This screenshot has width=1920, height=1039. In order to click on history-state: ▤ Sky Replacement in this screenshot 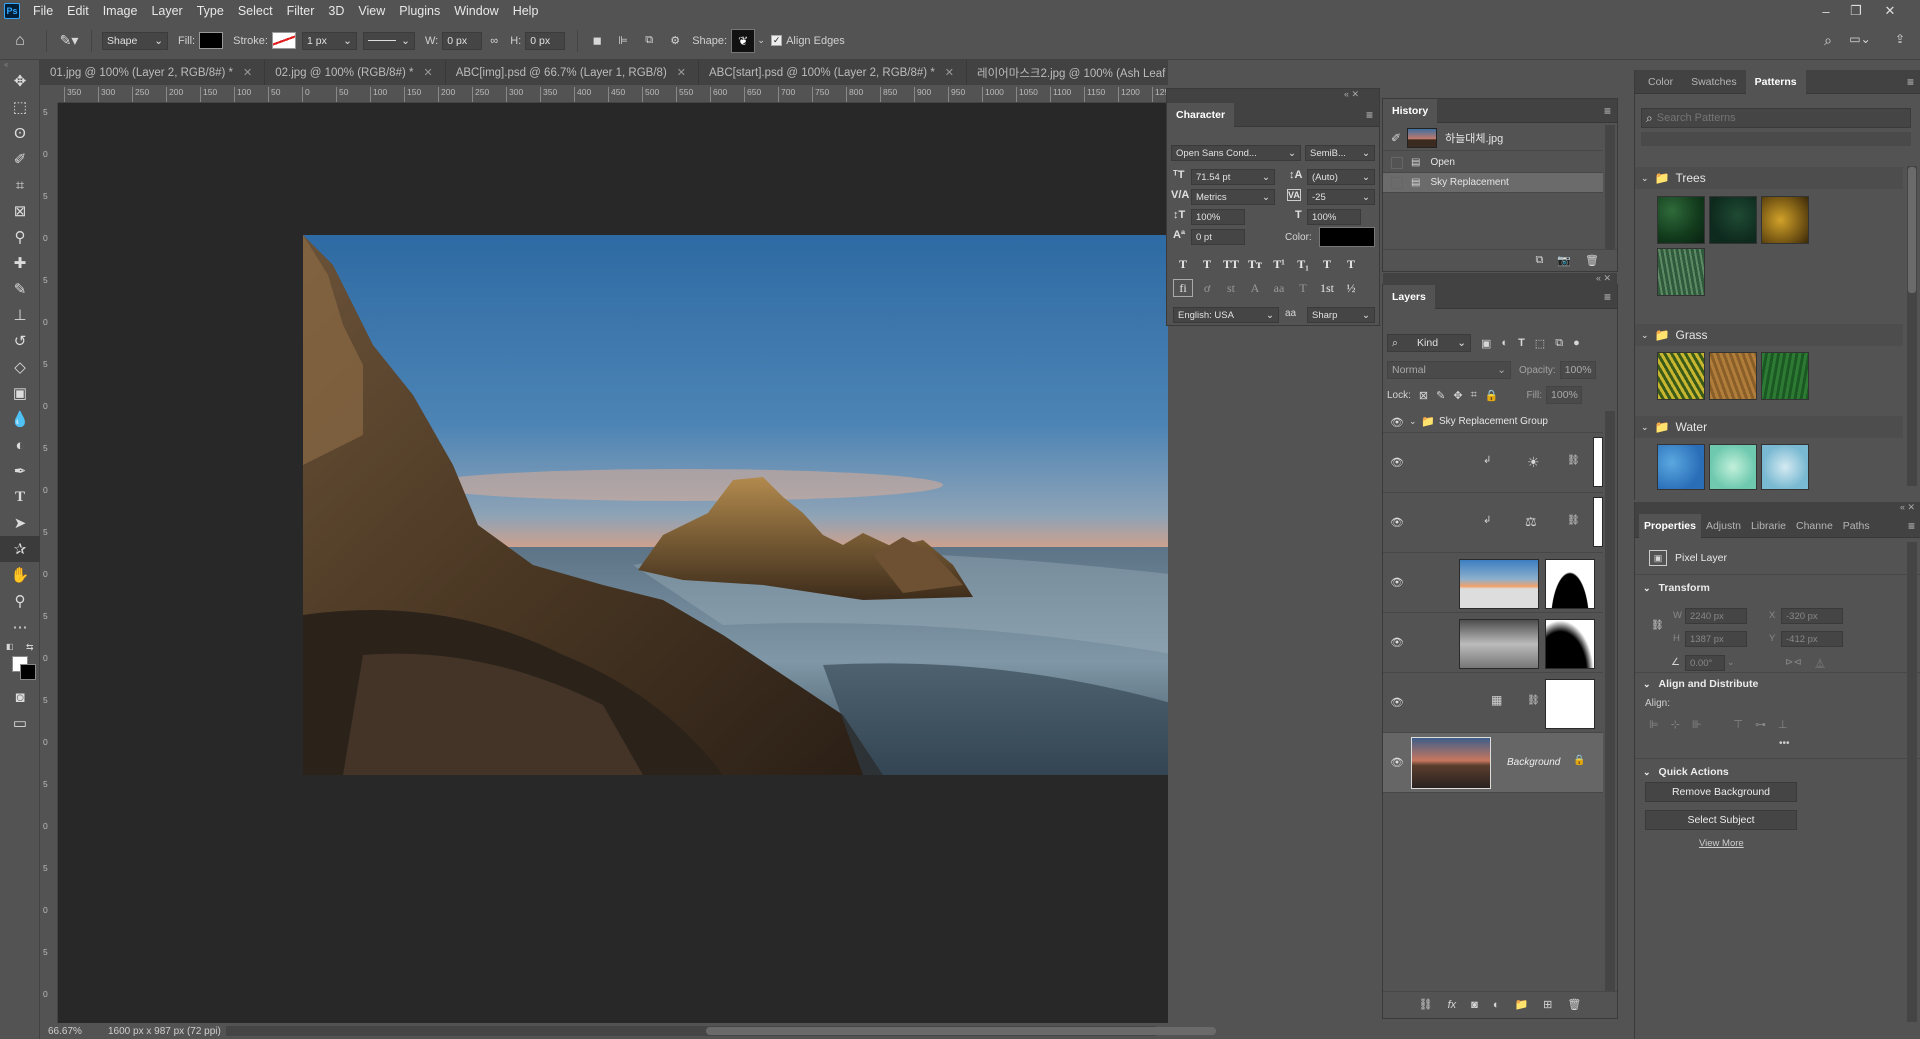, I will do `click(1493, 183)`.